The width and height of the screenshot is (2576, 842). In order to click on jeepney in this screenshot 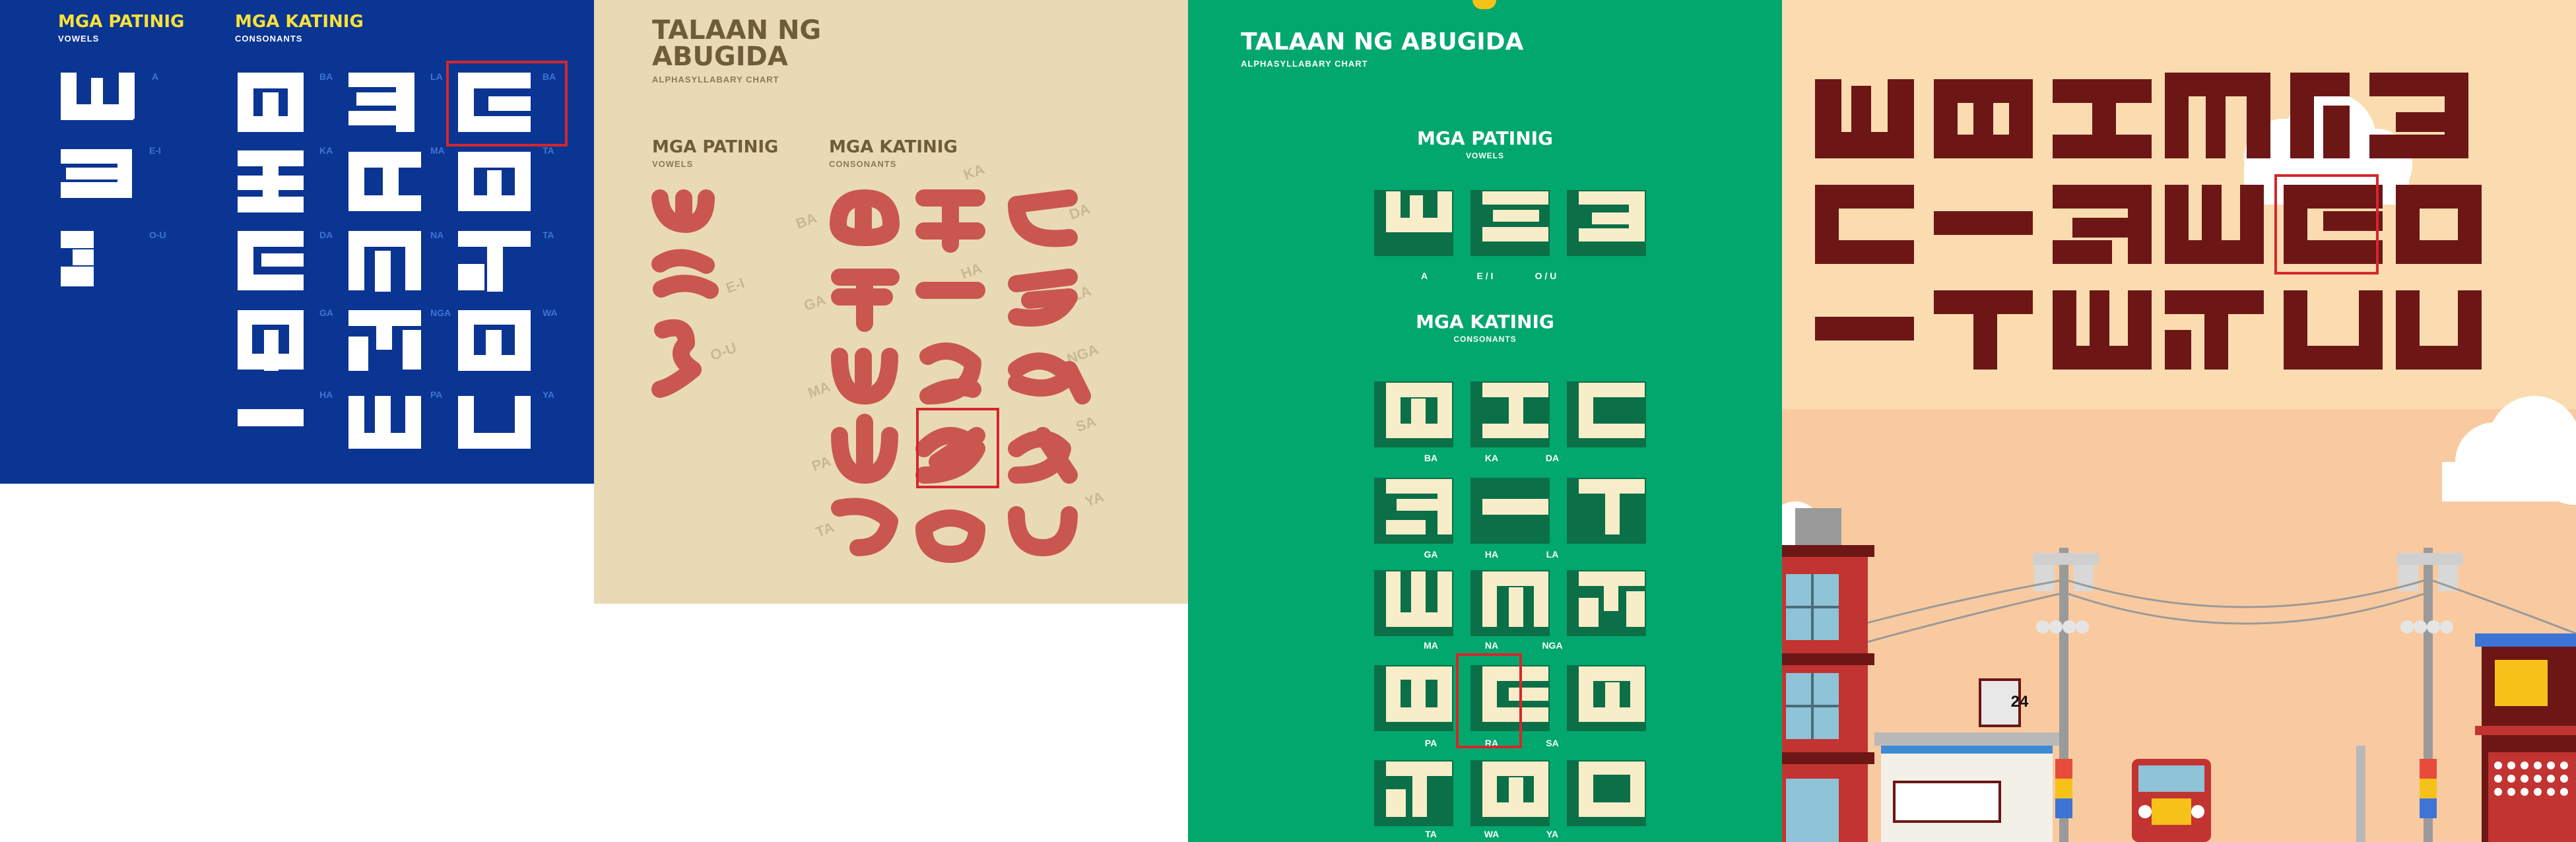, I will do `click(2171, 800)`.